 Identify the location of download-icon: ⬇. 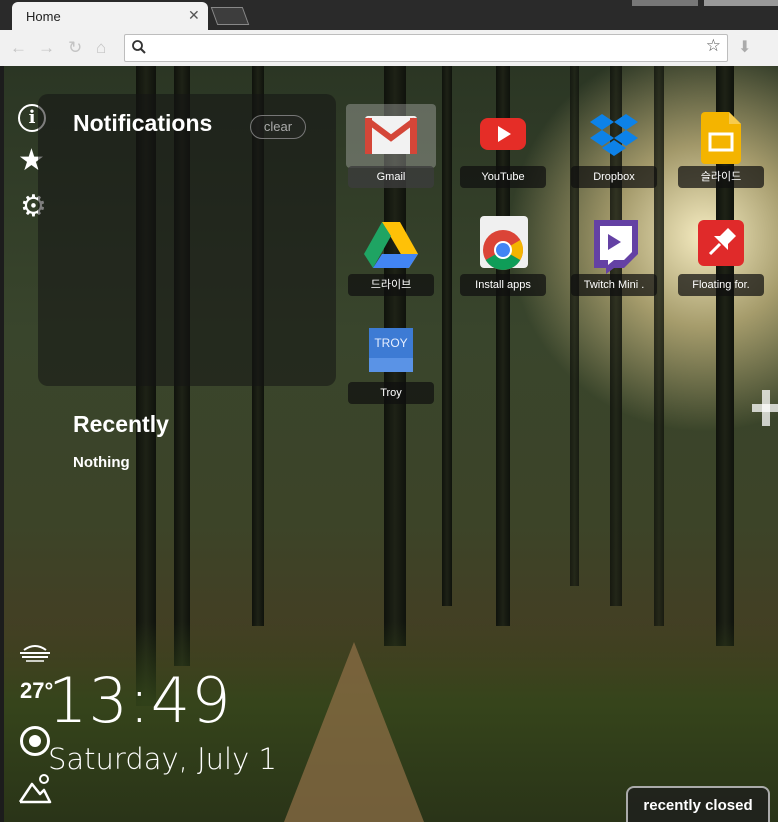
(744, 47).